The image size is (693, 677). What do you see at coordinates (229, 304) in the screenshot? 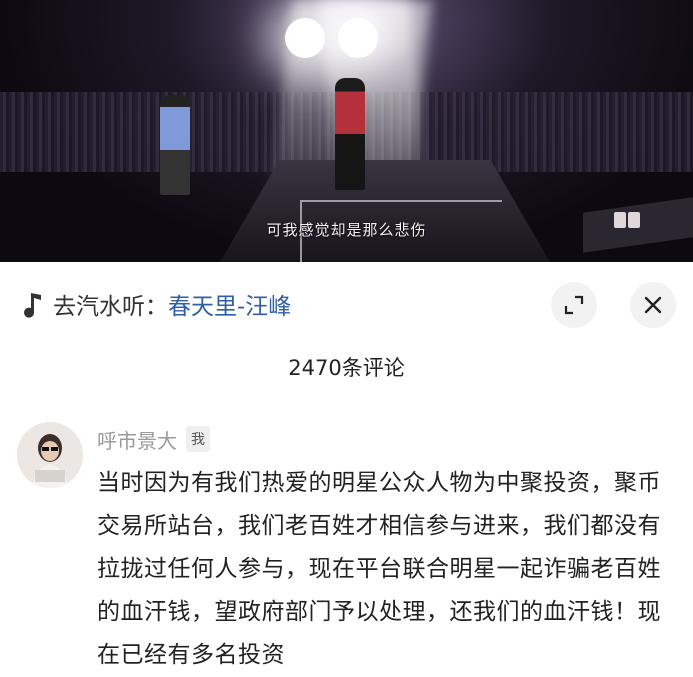
I see `music-song-title: 春天里-汪峰` at bounding box center [229, 304].